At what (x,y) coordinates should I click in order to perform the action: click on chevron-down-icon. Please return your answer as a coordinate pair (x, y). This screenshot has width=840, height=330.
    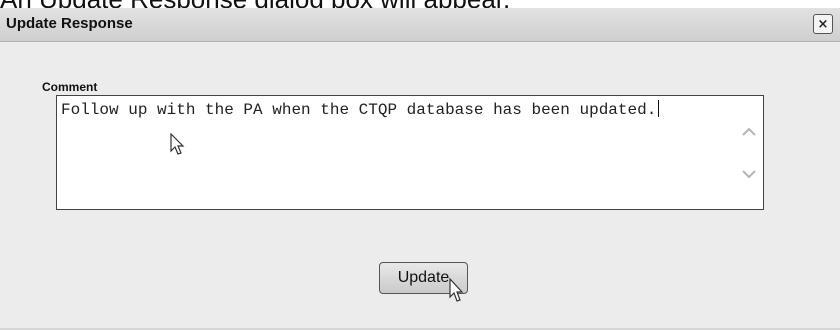
    Looking at the image, I should click on (749, 174).